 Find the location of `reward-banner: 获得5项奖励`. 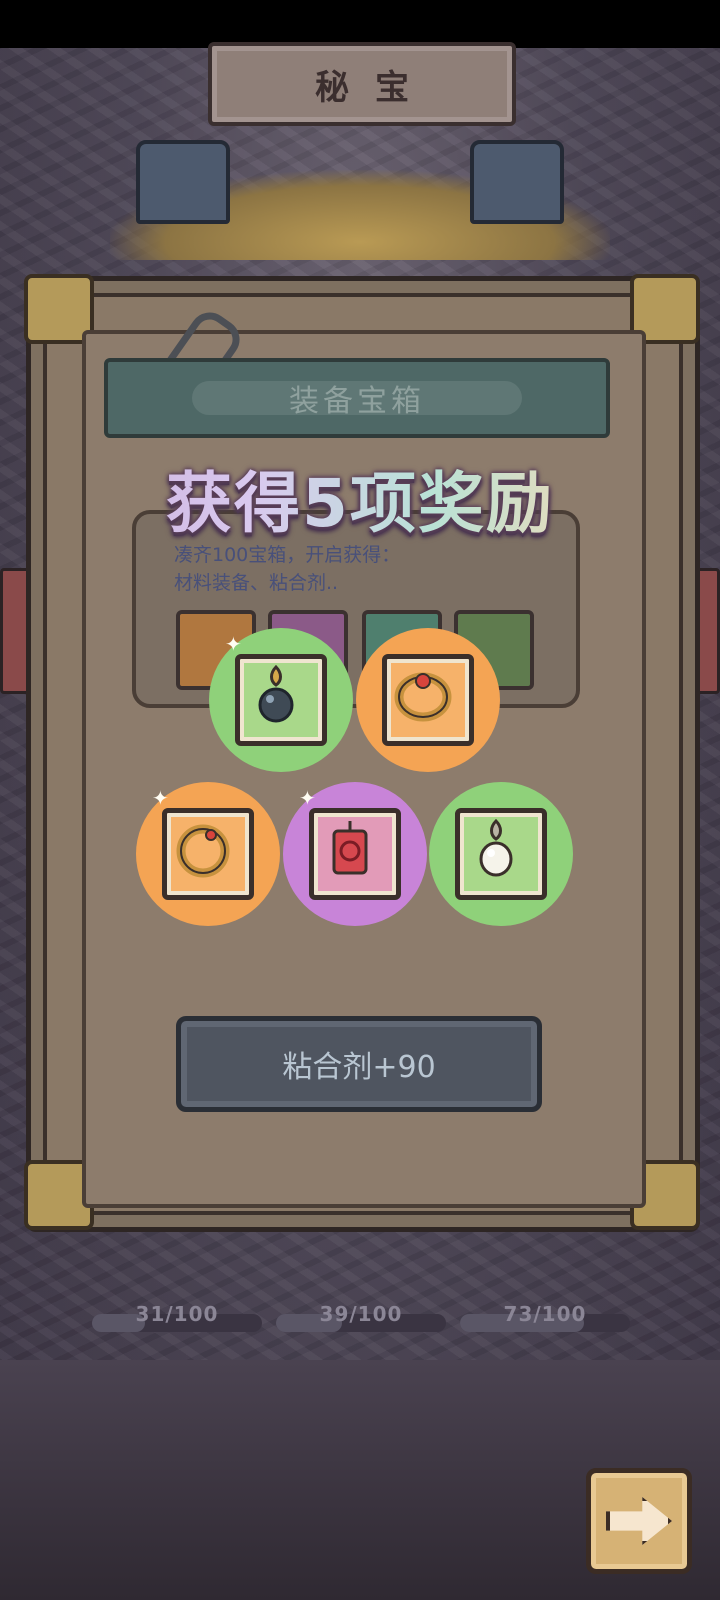

reward-banner: 获得5项奖励 is located at coordinates (360, 498).